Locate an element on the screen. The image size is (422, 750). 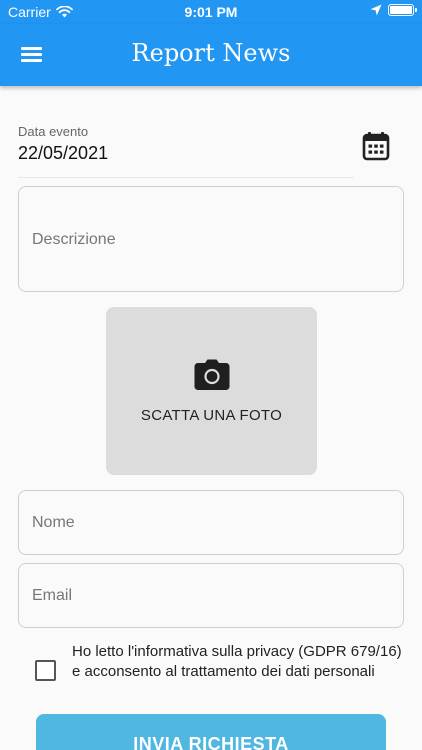
status-bar: Carrier 9:01 PM is located at coordinates (211, 12).